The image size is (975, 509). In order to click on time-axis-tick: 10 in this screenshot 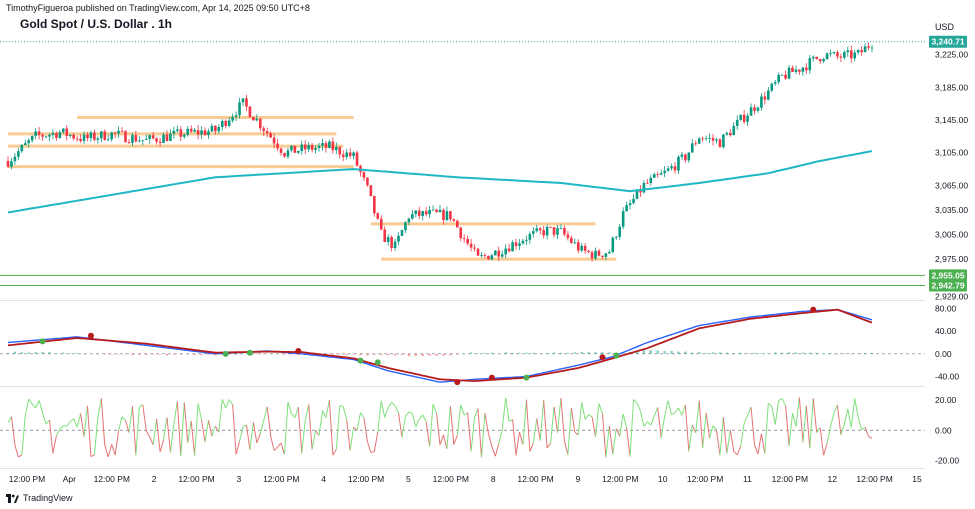, I will do `click(663, 479)`.